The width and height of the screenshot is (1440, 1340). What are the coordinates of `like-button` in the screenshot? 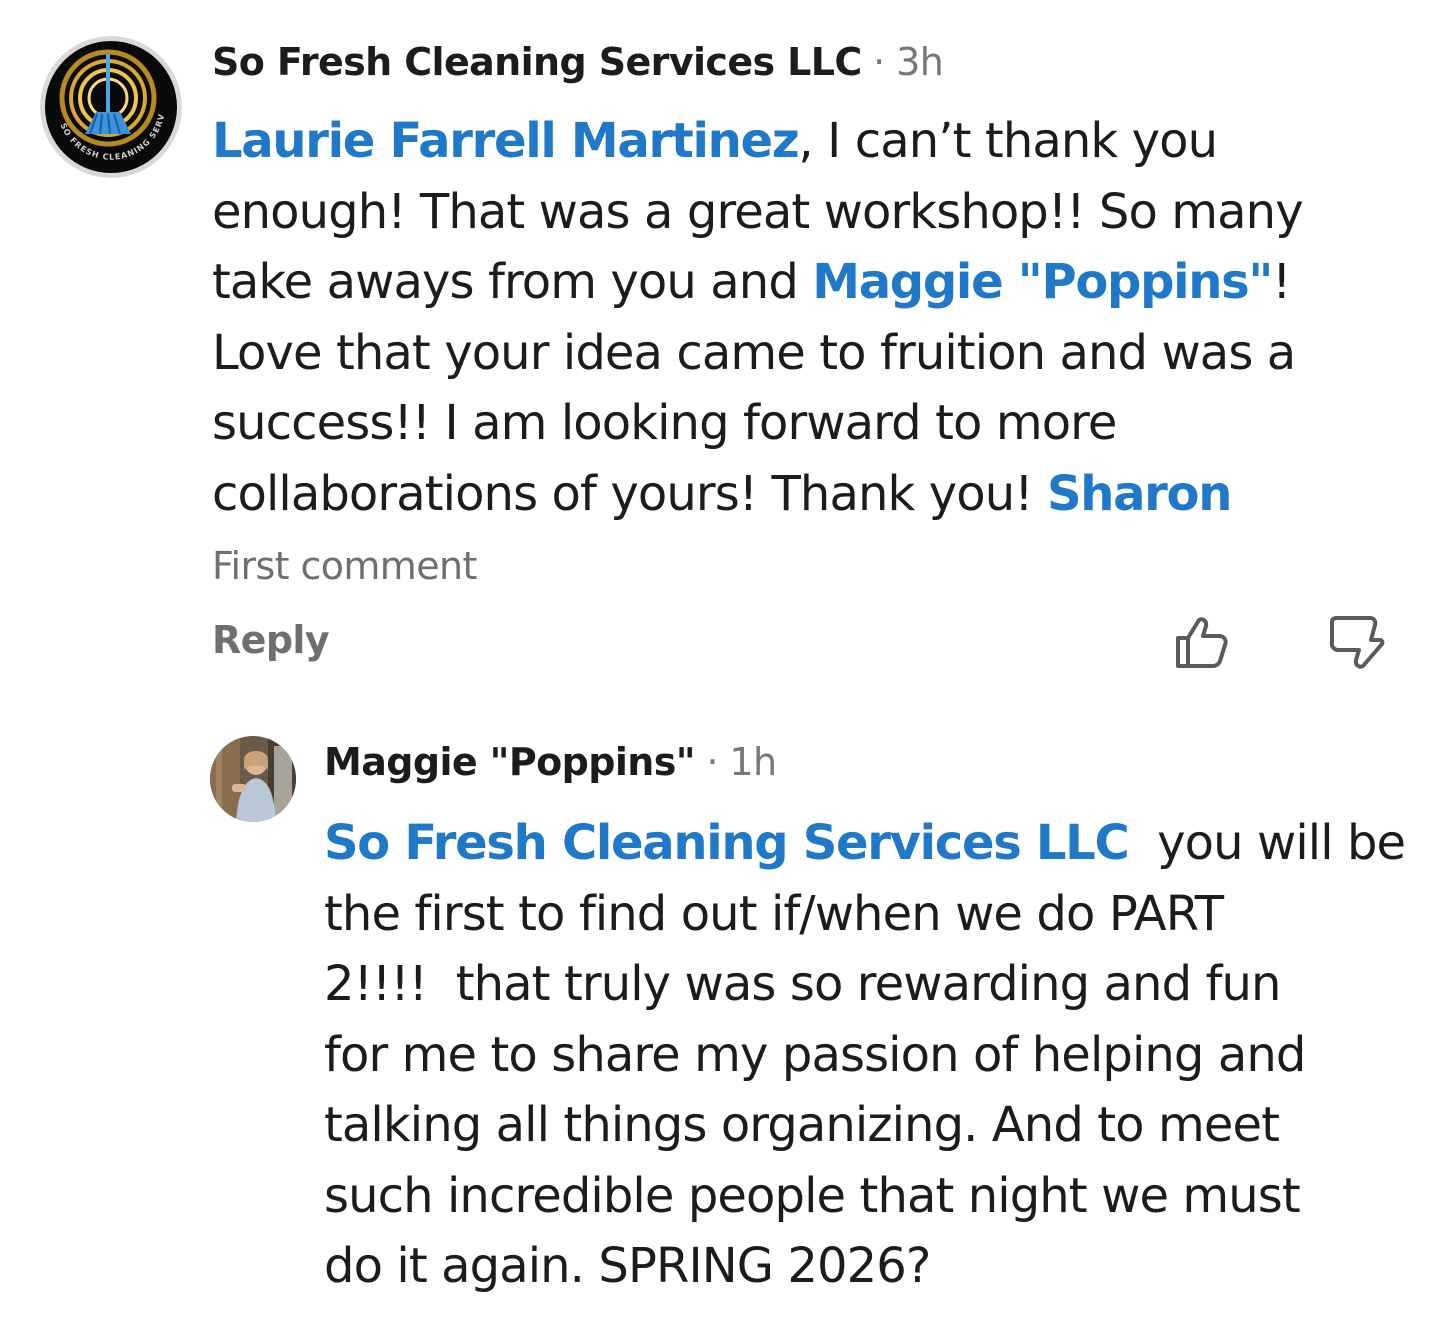 It's located at (1200, 642).